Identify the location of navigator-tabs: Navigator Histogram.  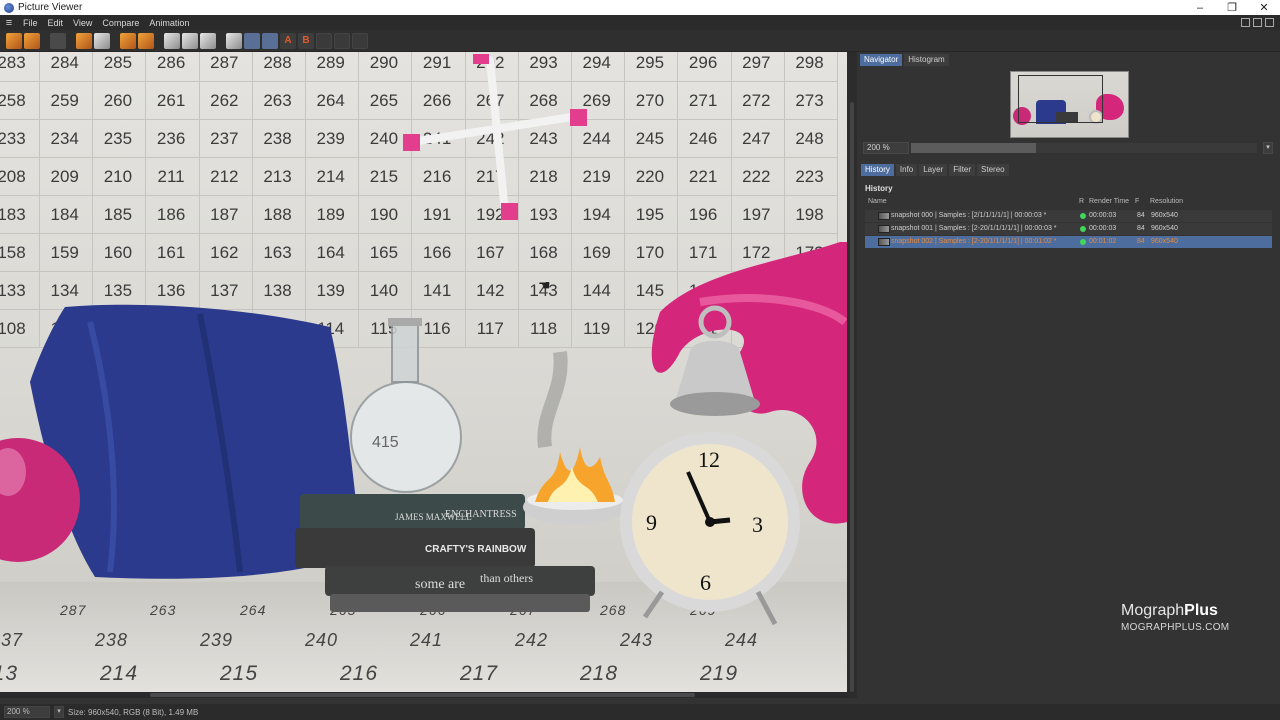
(904, 60).